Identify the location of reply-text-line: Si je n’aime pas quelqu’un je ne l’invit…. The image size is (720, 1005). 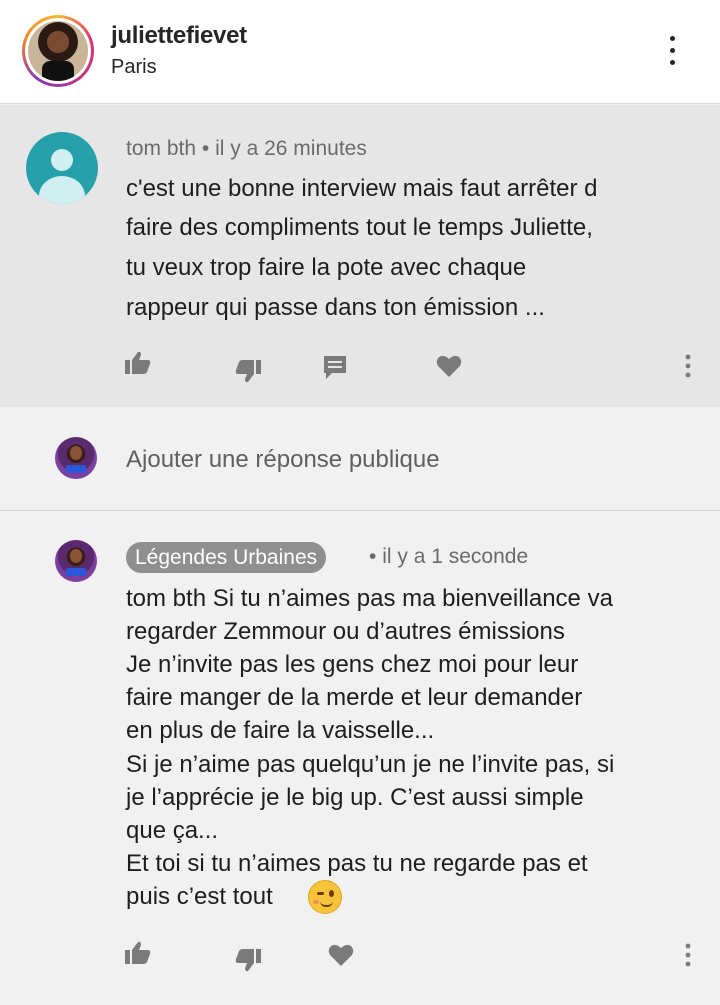
(370, 764).